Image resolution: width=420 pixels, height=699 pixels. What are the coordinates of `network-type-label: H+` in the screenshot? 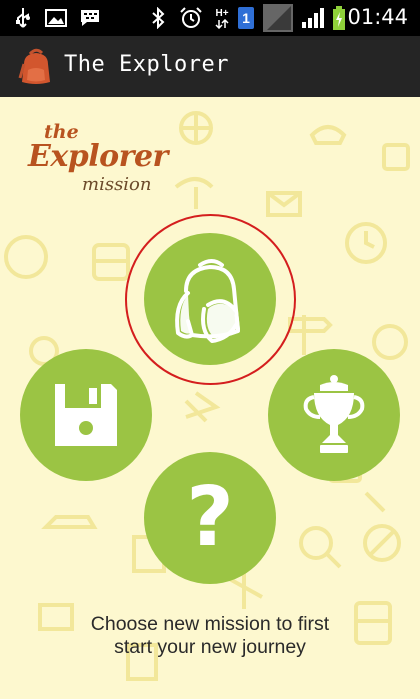 It's located at (222, 13).